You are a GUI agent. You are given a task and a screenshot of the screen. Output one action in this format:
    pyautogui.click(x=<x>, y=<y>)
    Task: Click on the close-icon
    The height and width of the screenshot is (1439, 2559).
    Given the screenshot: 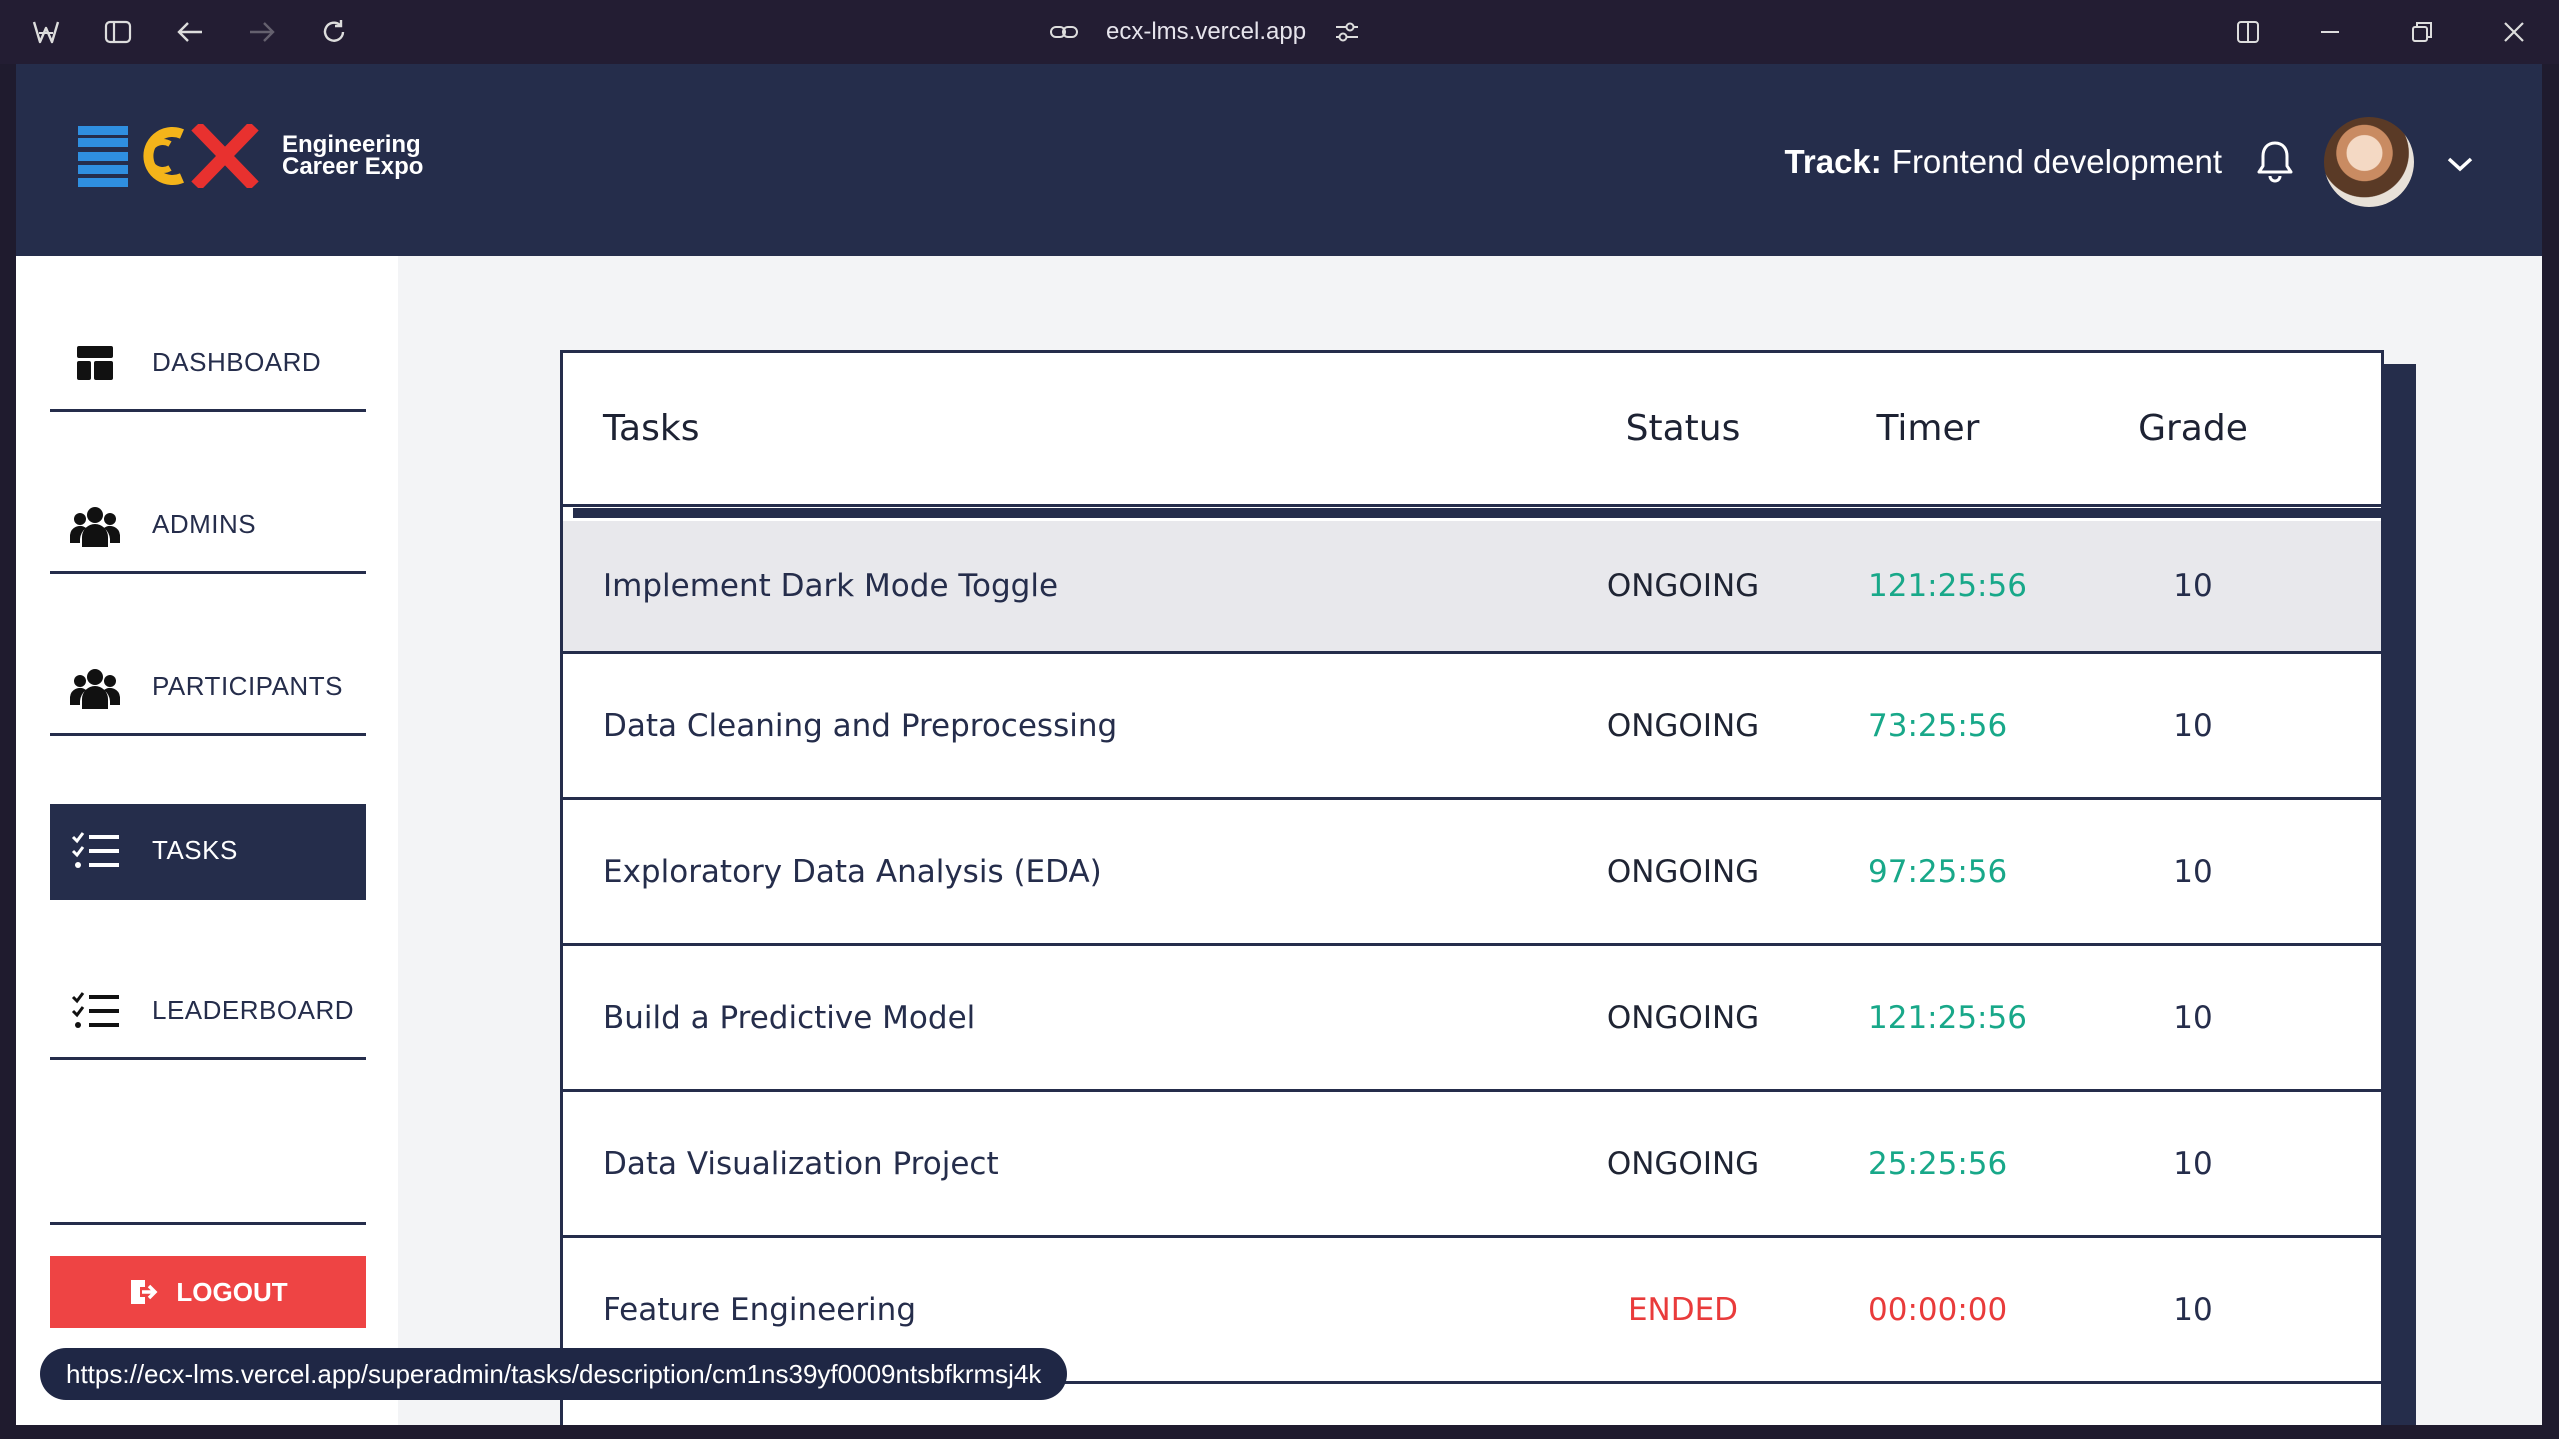 What is the action you would take?
    pyautogui.click(x=2514, y=32)
    